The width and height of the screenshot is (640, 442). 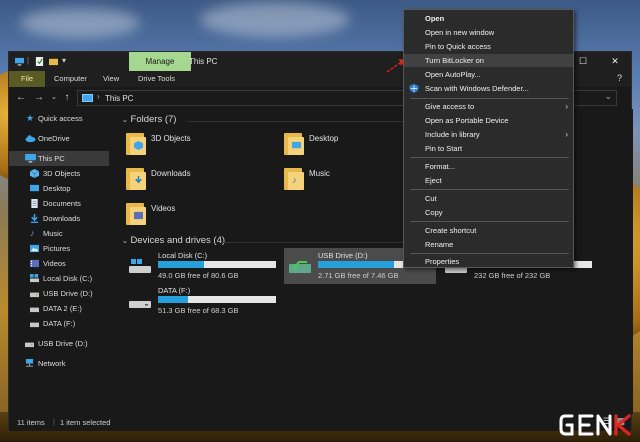 What do you see at coordinates (135, 142) in the screenshot?
I see `folder-3d-objects-icon` at bounding box center [135, 142].